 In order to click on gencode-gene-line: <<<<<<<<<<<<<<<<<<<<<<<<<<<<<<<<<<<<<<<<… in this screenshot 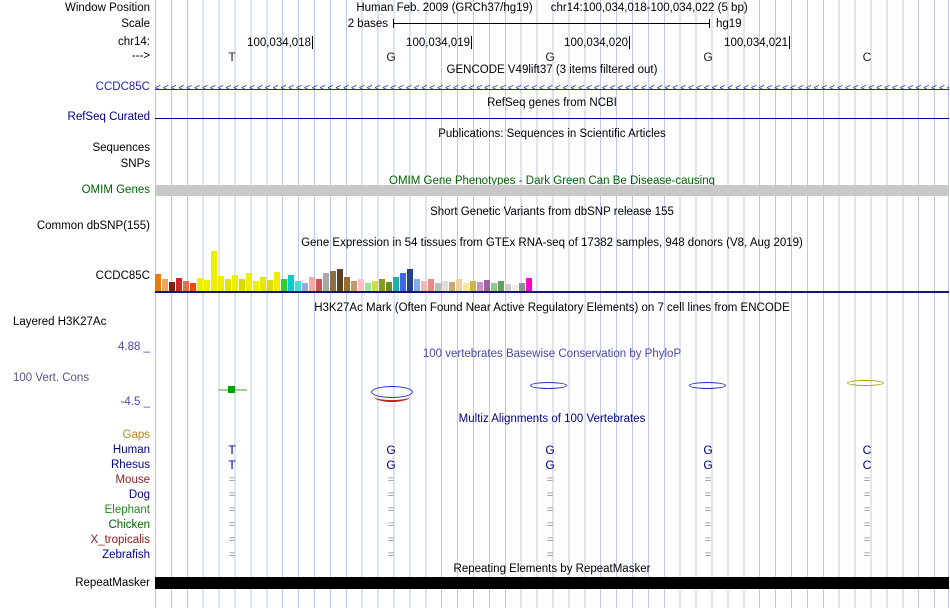, I will do `click(552, 89)`.